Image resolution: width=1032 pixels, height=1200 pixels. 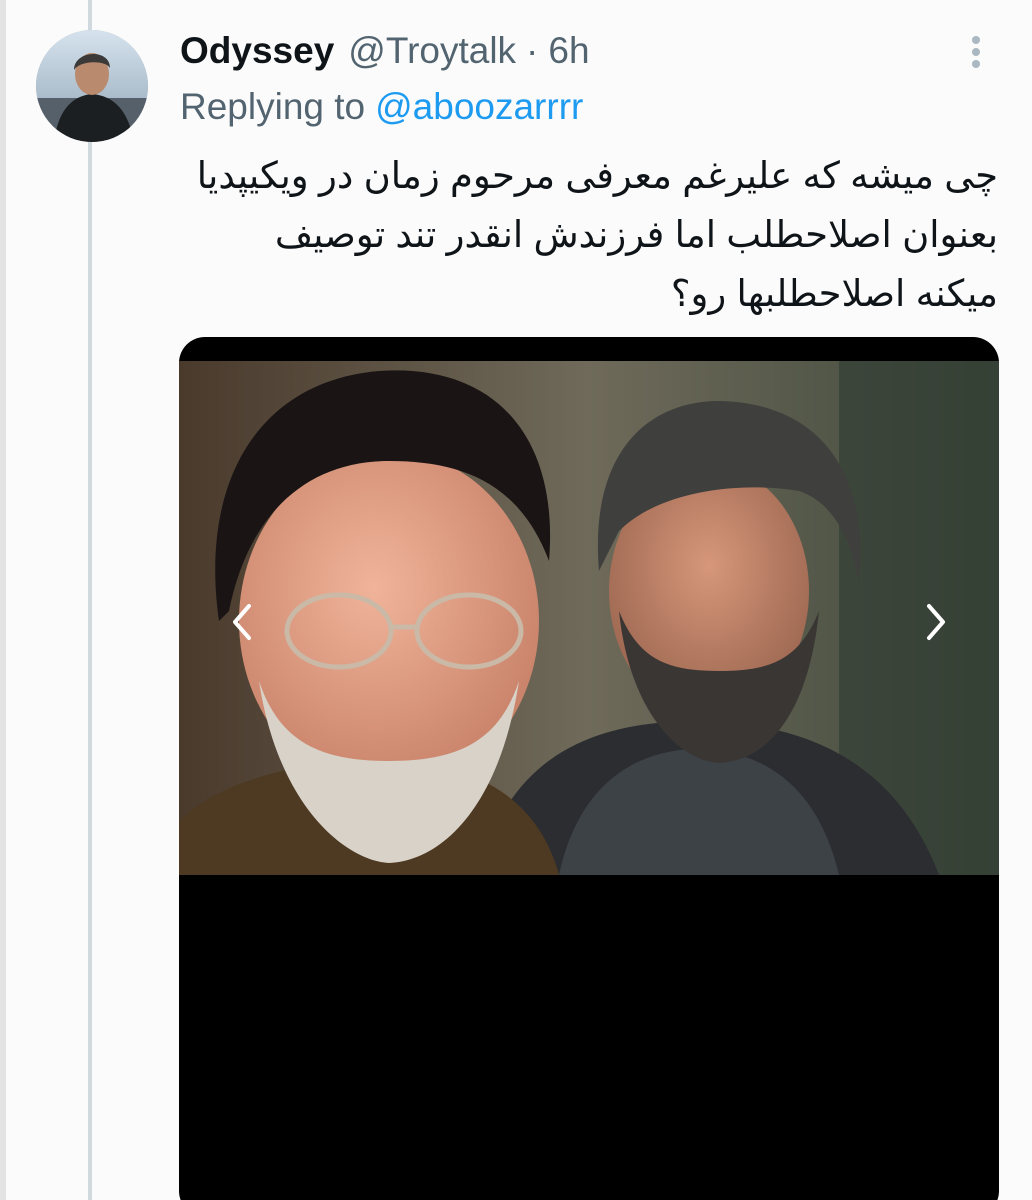 I want to click on display-name: Odyssey, so click(x=257, y=51).